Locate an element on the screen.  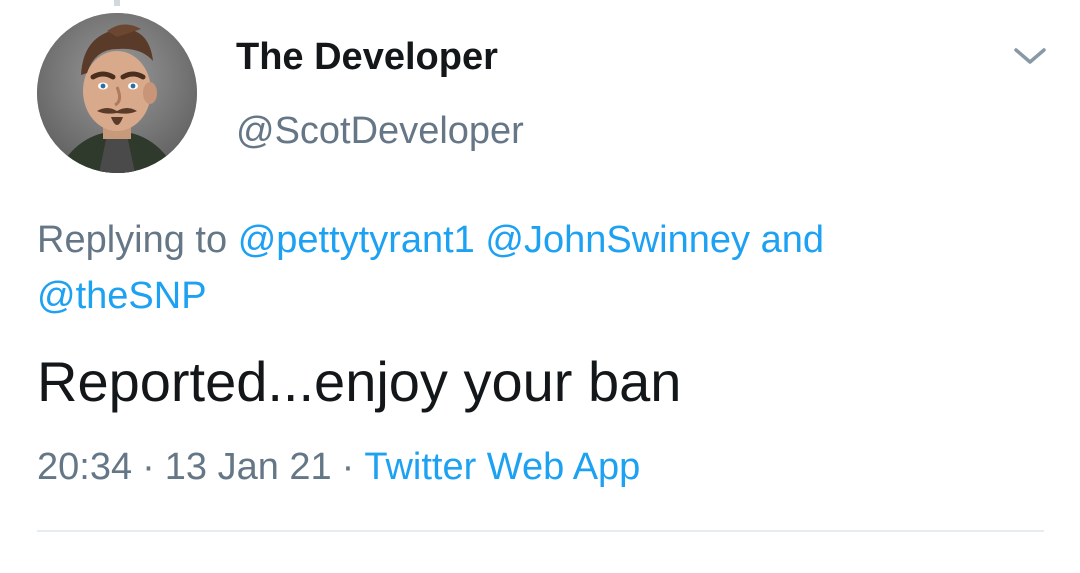
display-name: The Developer is located at coordinates (367, 57).